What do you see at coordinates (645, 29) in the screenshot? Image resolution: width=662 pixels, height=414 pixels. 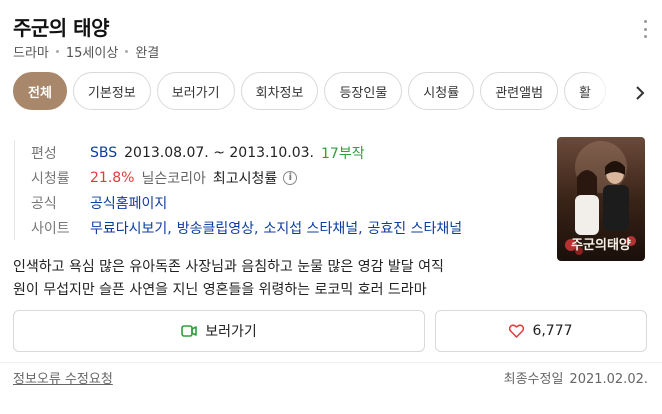 I see `more-vertical-icon` at bounding box center [645, 29].